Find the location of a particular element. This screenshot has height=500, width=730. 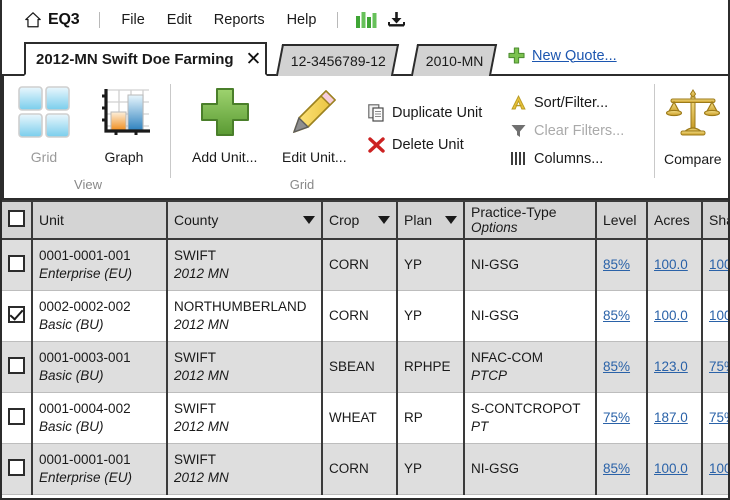

download-icon is located at coordinates (396, 19).